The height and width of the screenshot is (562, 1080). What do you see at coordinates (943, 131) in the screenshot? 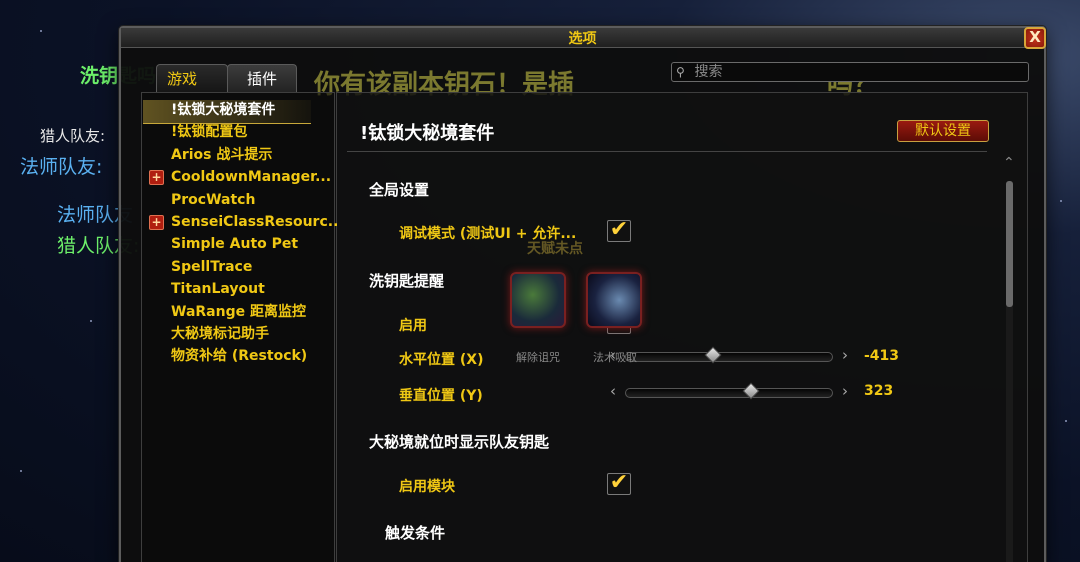
I see `default-settings-button: 默认设置` at bounding box center [943, 131].